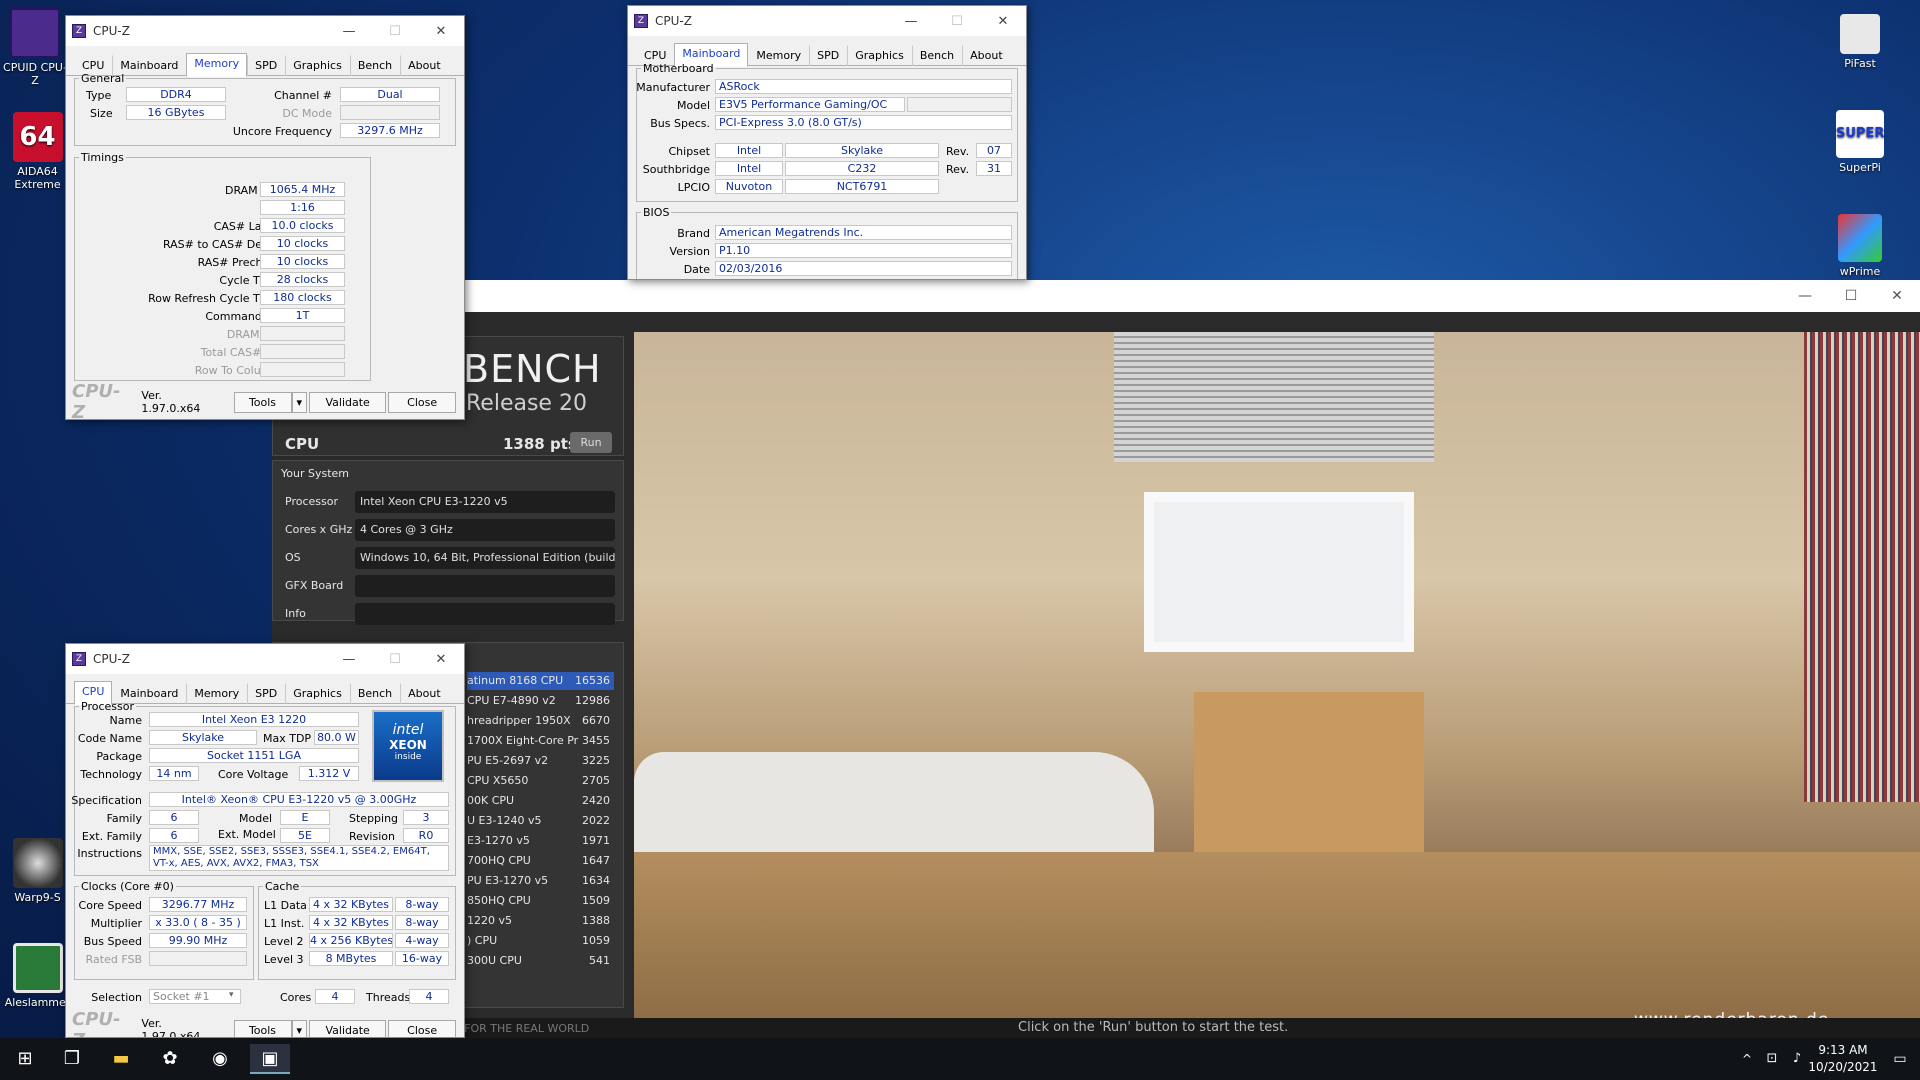 This screenshot has height=1080, width=1920. I want to click on ranking-row: 00K CPU 2420, so click(540, 801).